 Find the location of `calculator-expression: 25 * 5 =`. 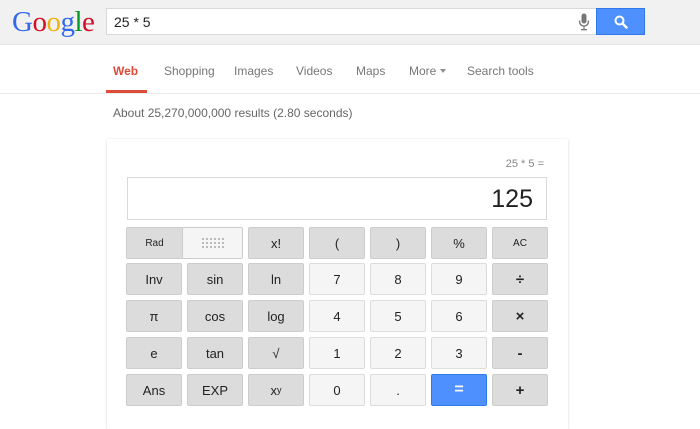

calculator-expression: 25 * 5 = is located at coordinates (524, 164).